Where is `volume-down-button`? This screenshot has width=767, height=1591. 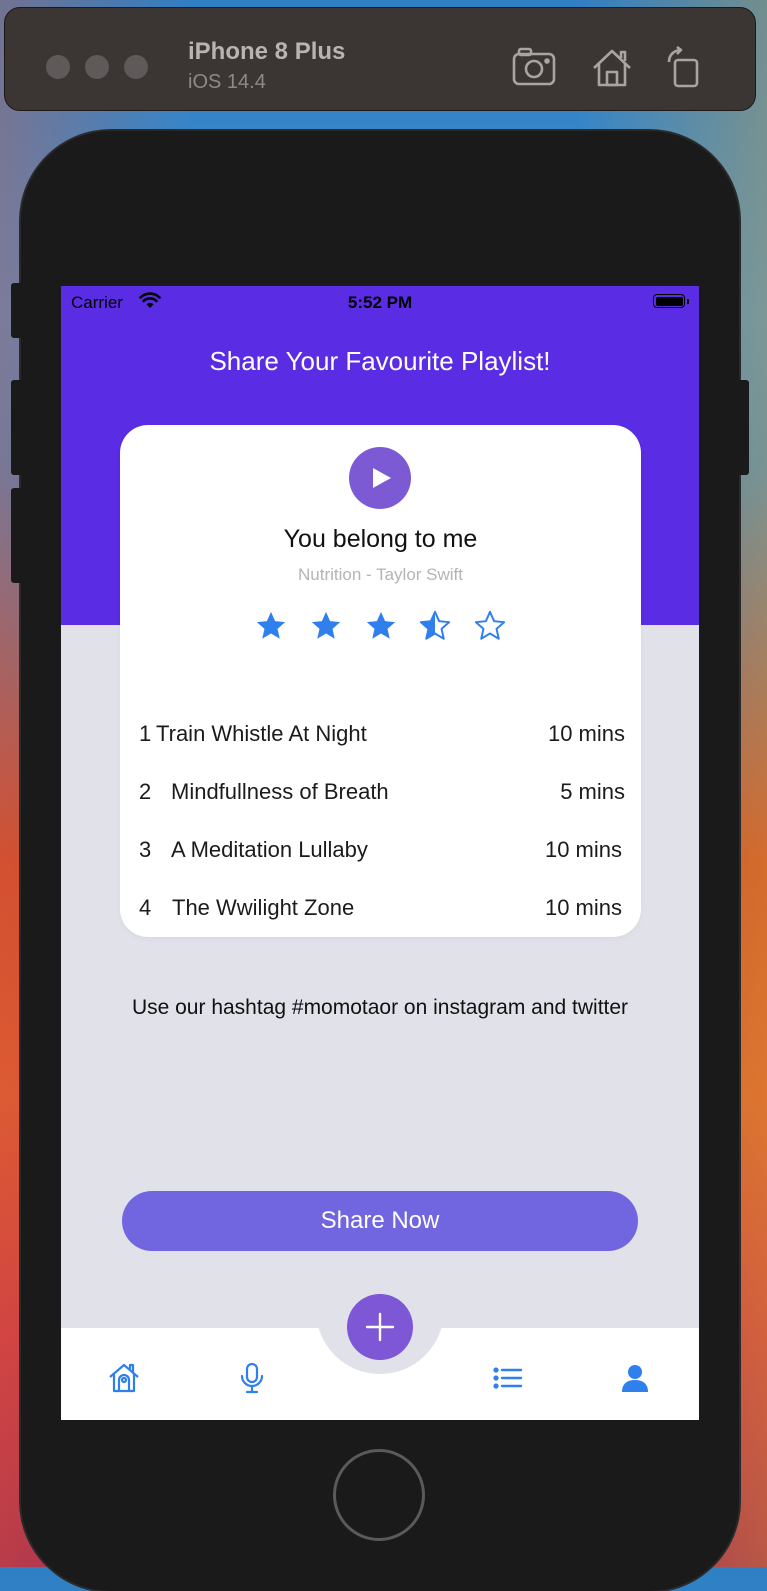
volume-down-button is located at coordinates (17, 535).